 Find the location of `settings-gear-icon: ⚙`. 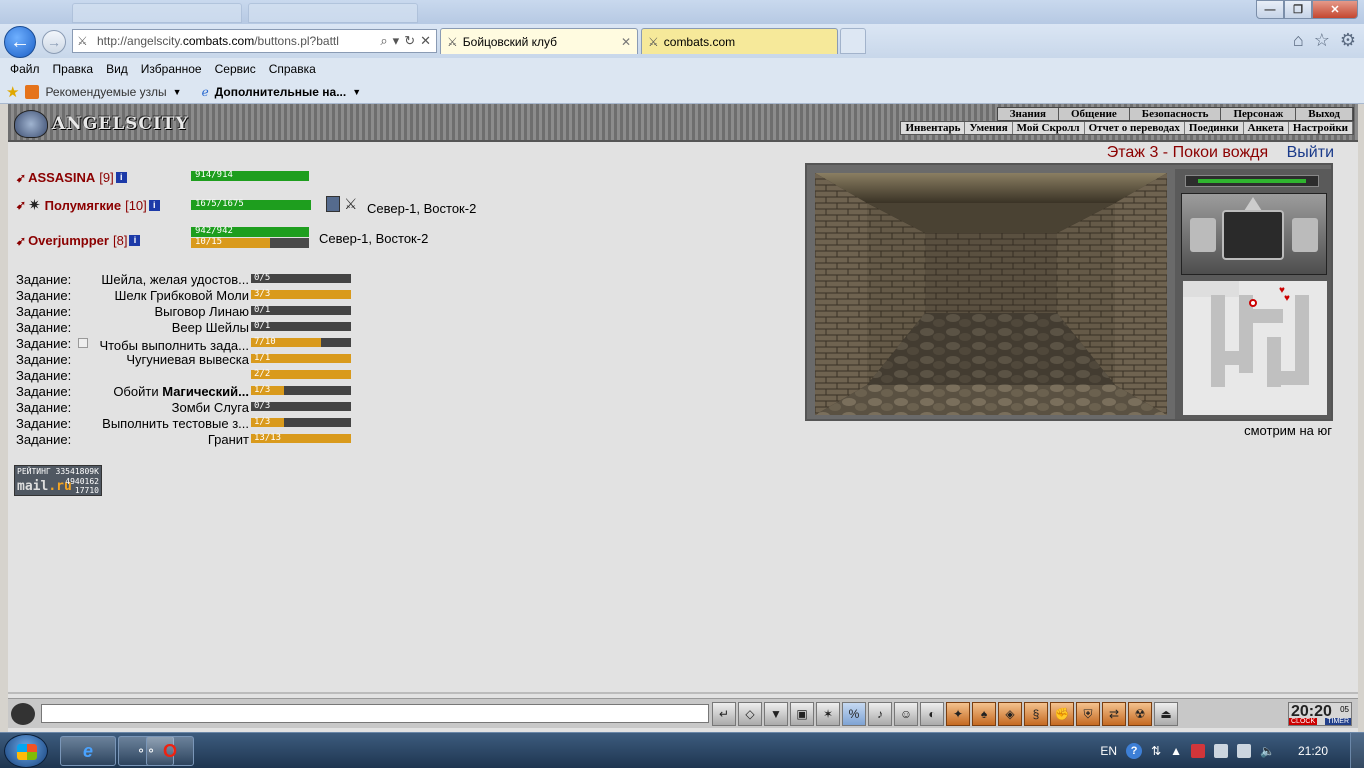

settings-gear-icon: ⚙ is located at coordinates (1348, 40).